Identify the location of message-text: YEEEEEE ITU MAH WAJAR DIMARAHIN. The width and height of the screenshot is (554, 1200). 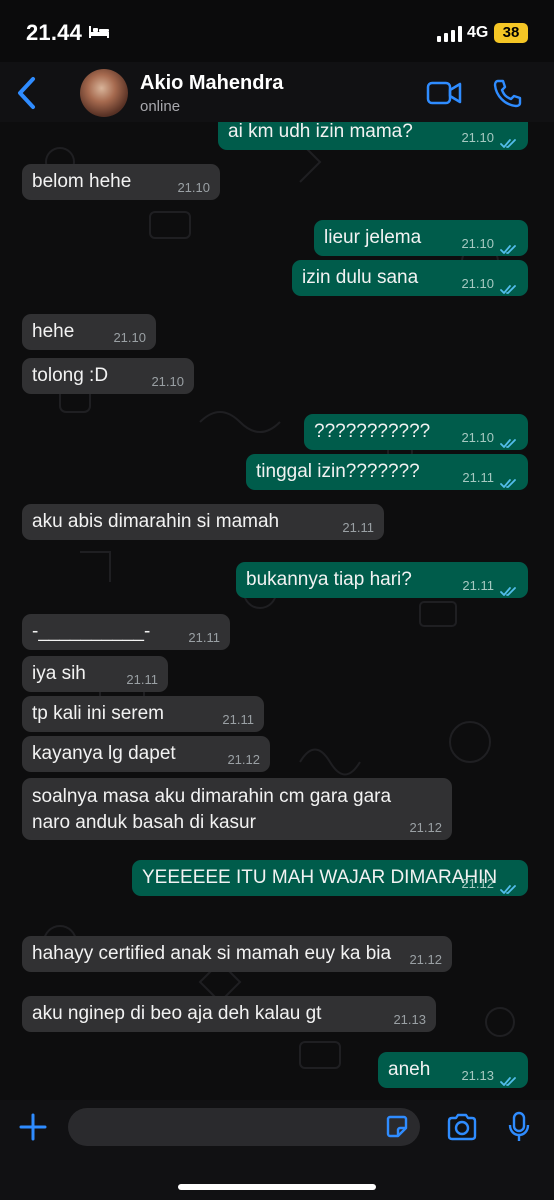
(320, 877).